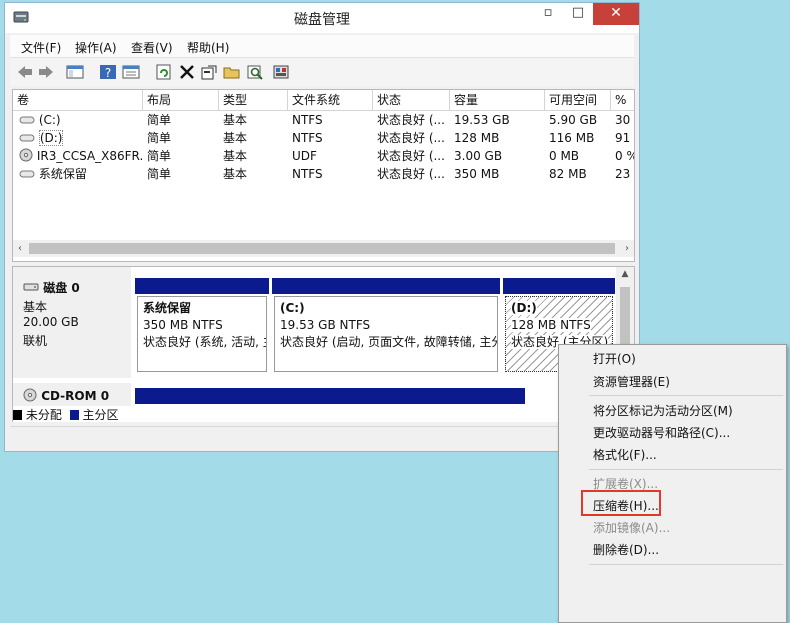 The image size is (790, 623). I want to click on scroll-left-arrow-icon: ‹, so click(20, 248).